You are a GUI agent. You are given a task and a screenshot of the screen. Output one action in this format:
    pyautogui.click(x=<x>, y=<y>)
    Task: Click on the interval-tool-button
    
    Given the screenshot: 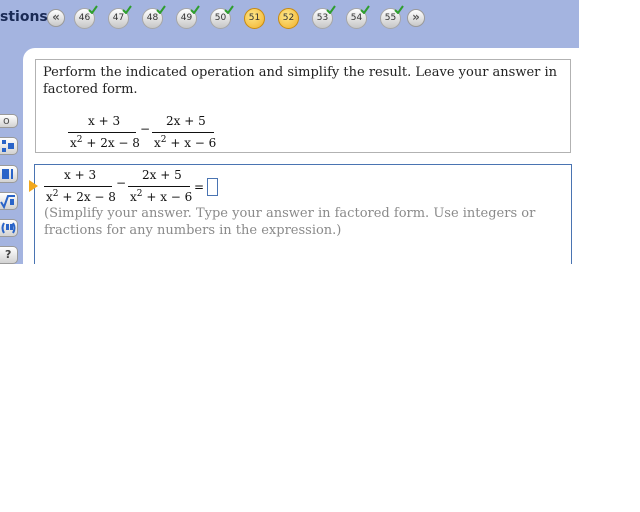 What is the action you would take?
    pyautogui.click(x=9, y=228)
    